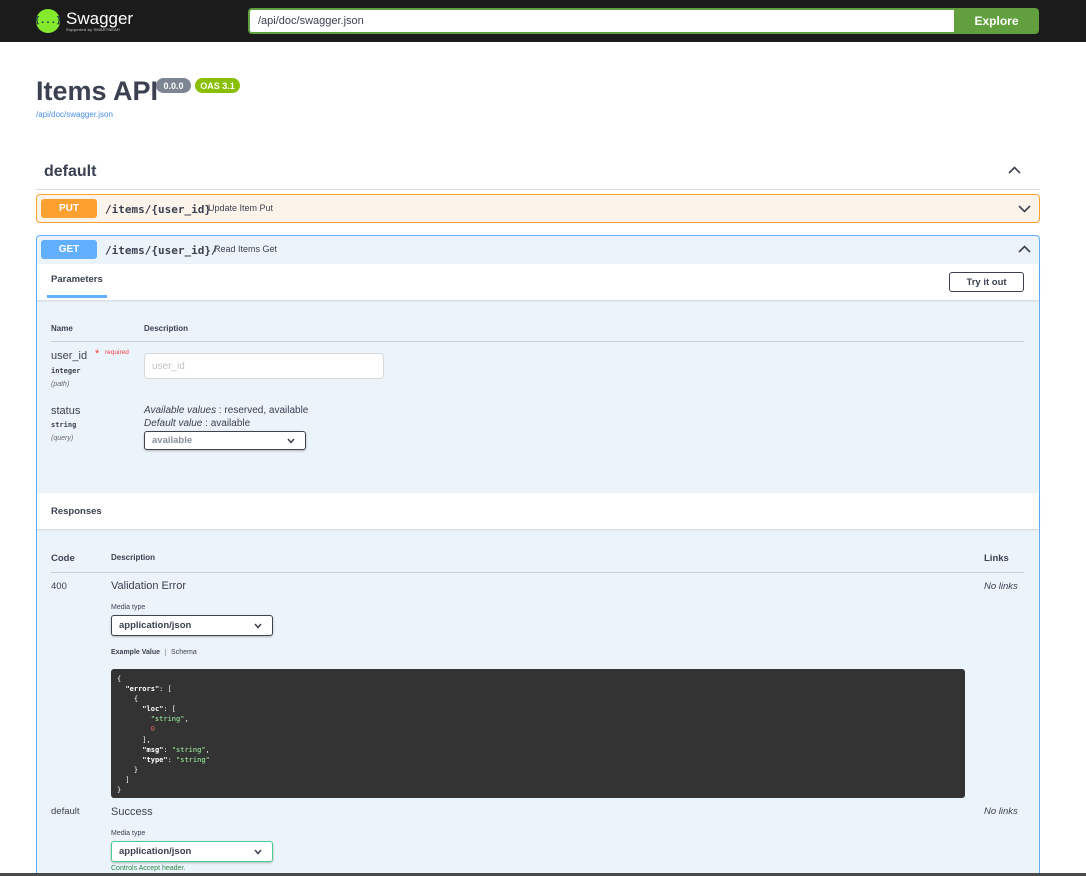  What do you see at coordinates (117, 352) in the screenshot?
I see `required-label: required` at bounding box center [117, 352].